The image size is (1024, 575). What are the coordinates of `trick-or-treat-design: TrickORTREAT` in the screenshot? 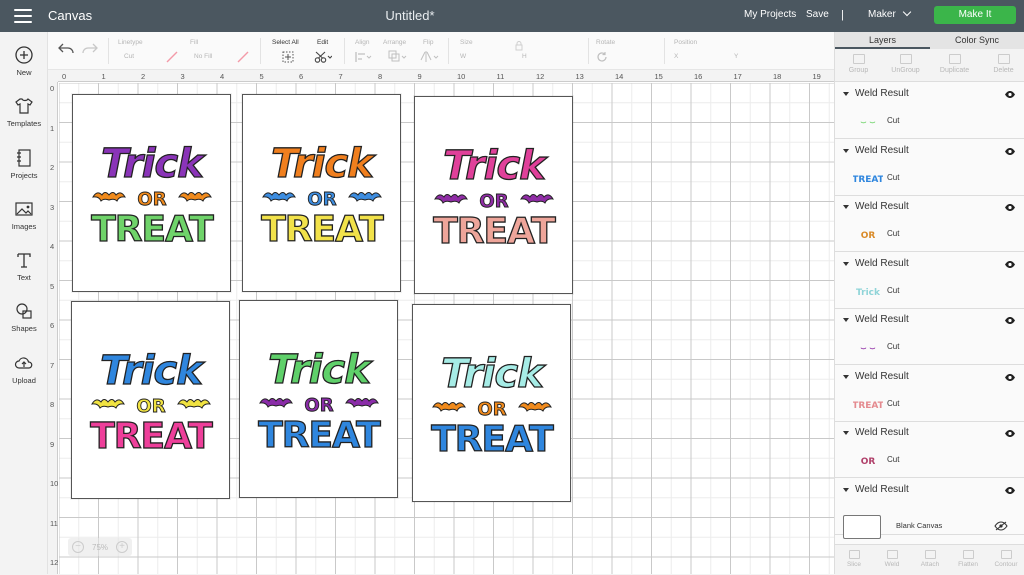 It's located at (152, 195).